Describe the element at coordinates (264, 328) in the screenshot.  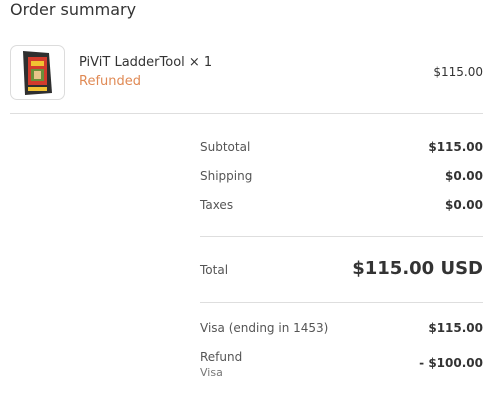
I see `payment-card-label: Visa (ending in 1453)` at that location.